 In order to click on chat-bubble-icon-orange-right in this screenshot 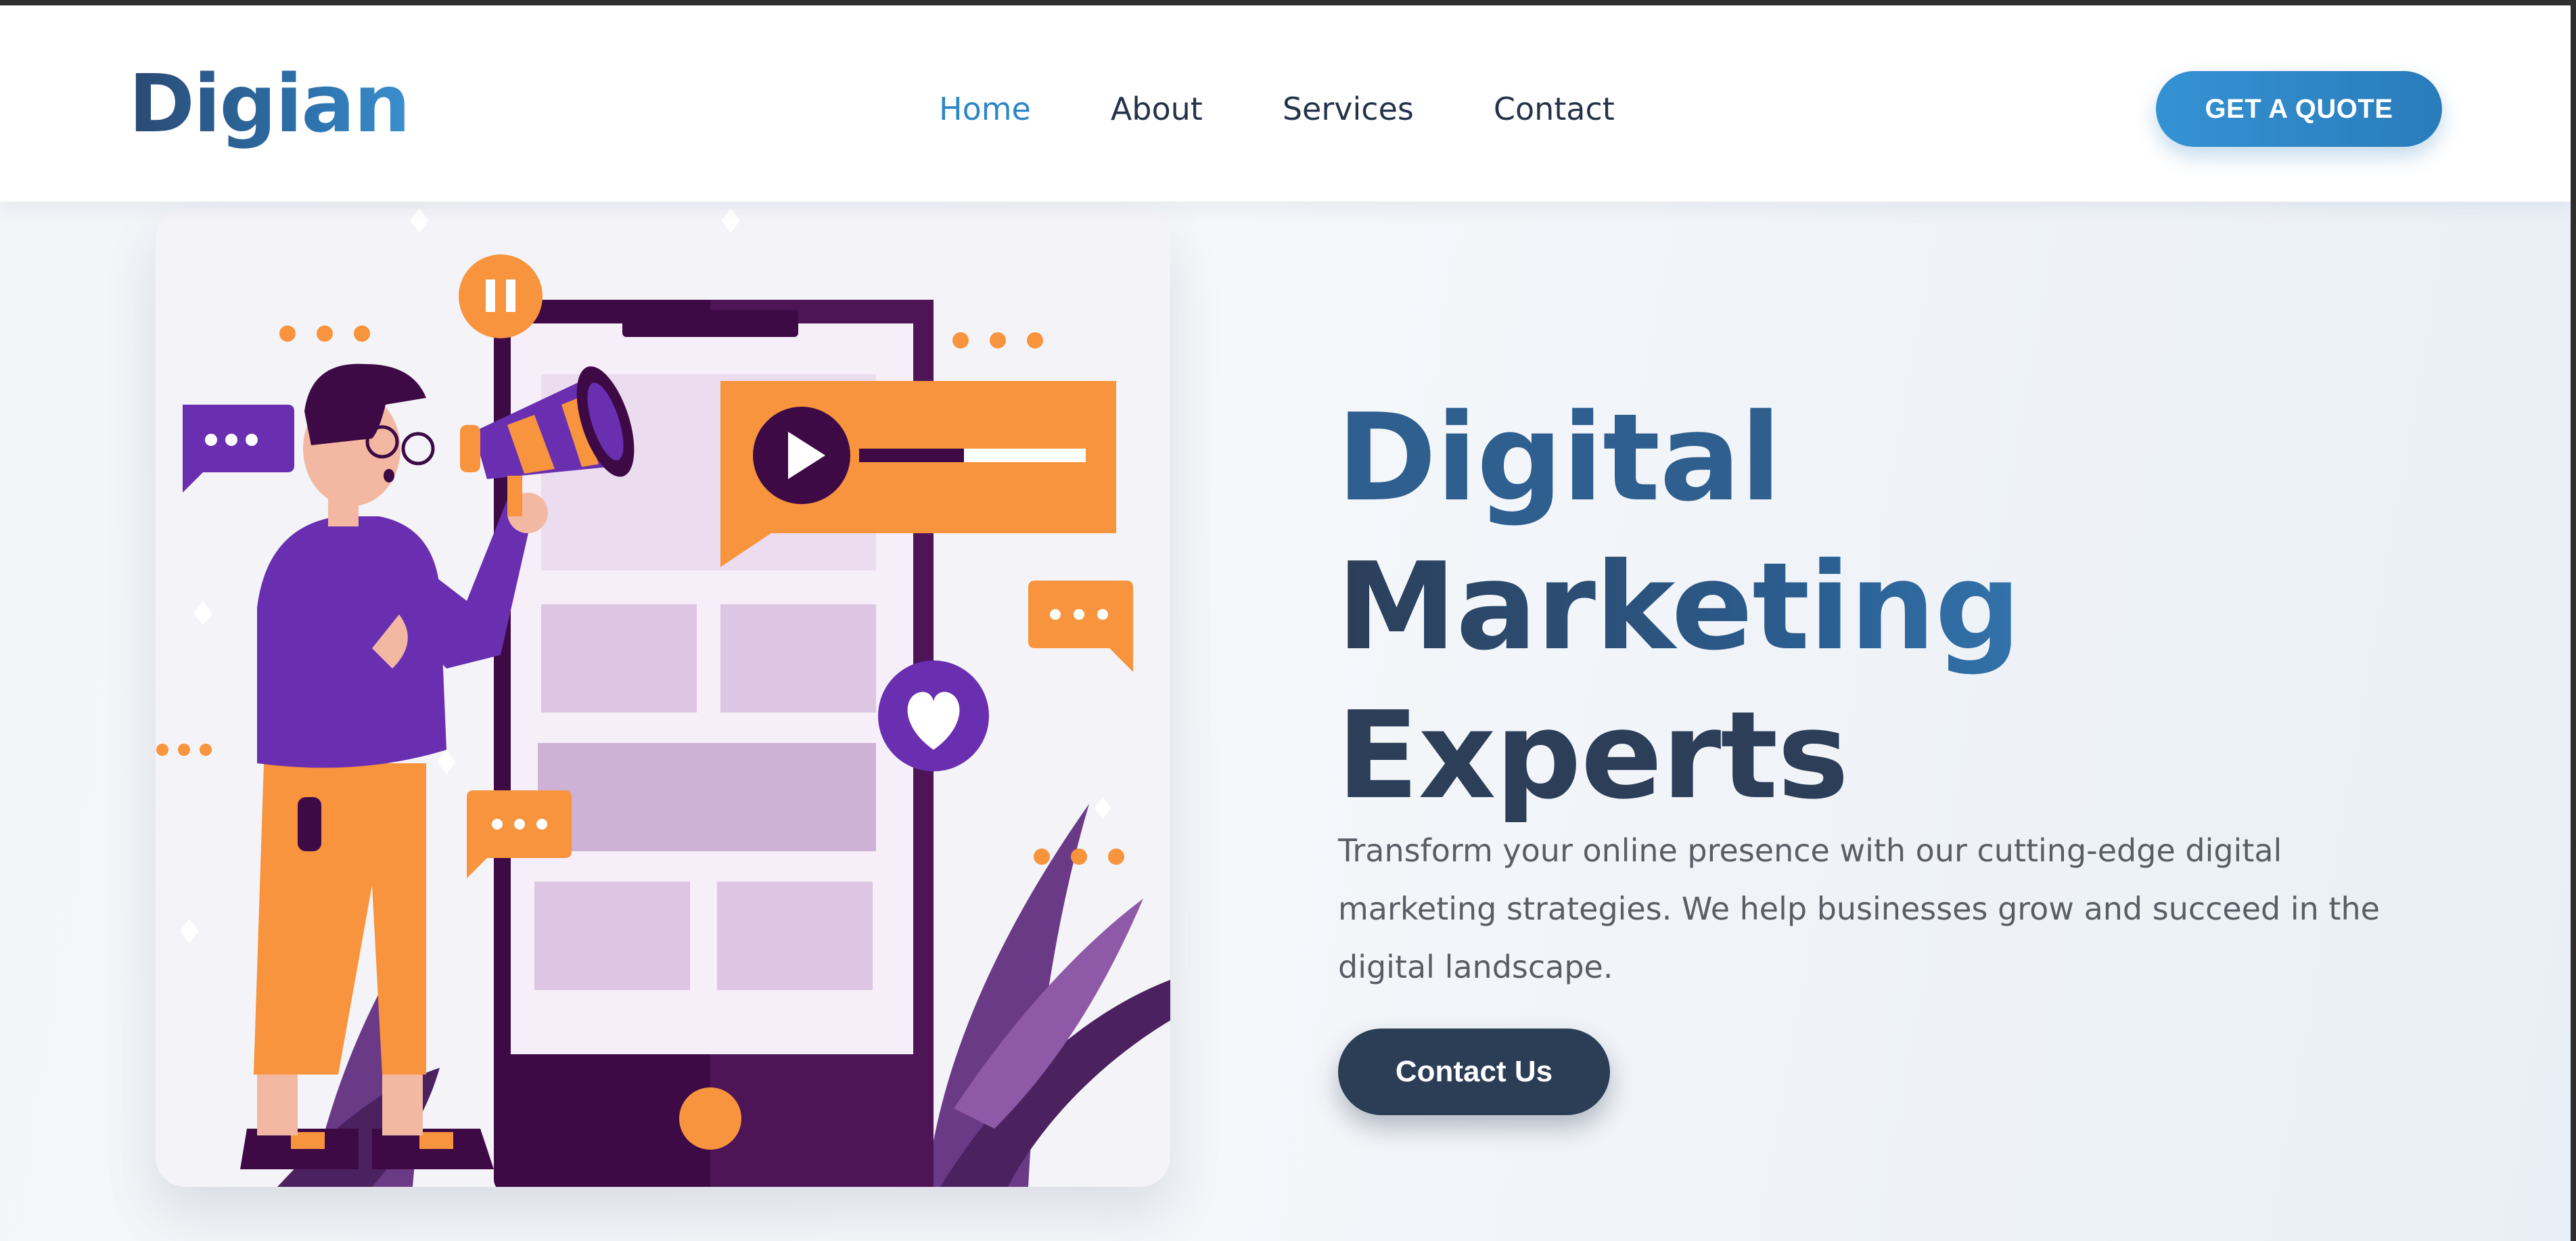, I will do `click(1080, 626)`.